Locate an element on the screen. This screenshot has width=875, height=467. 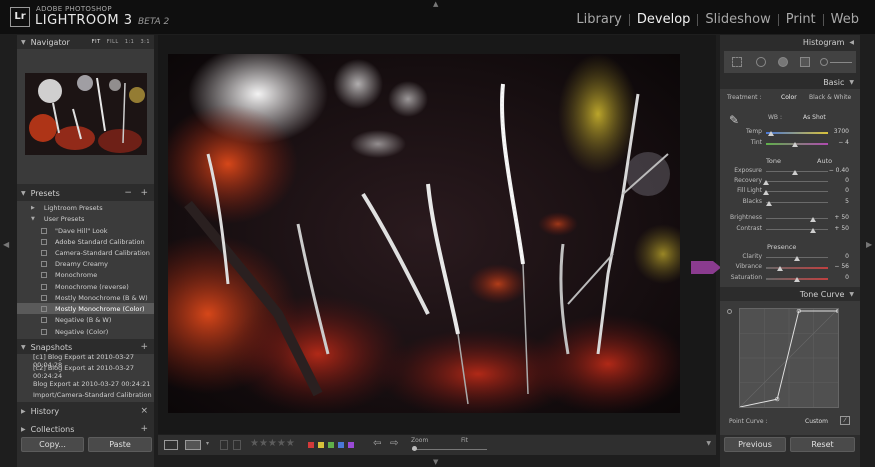
clear-history-button: × is located at coordinates (144, 411).